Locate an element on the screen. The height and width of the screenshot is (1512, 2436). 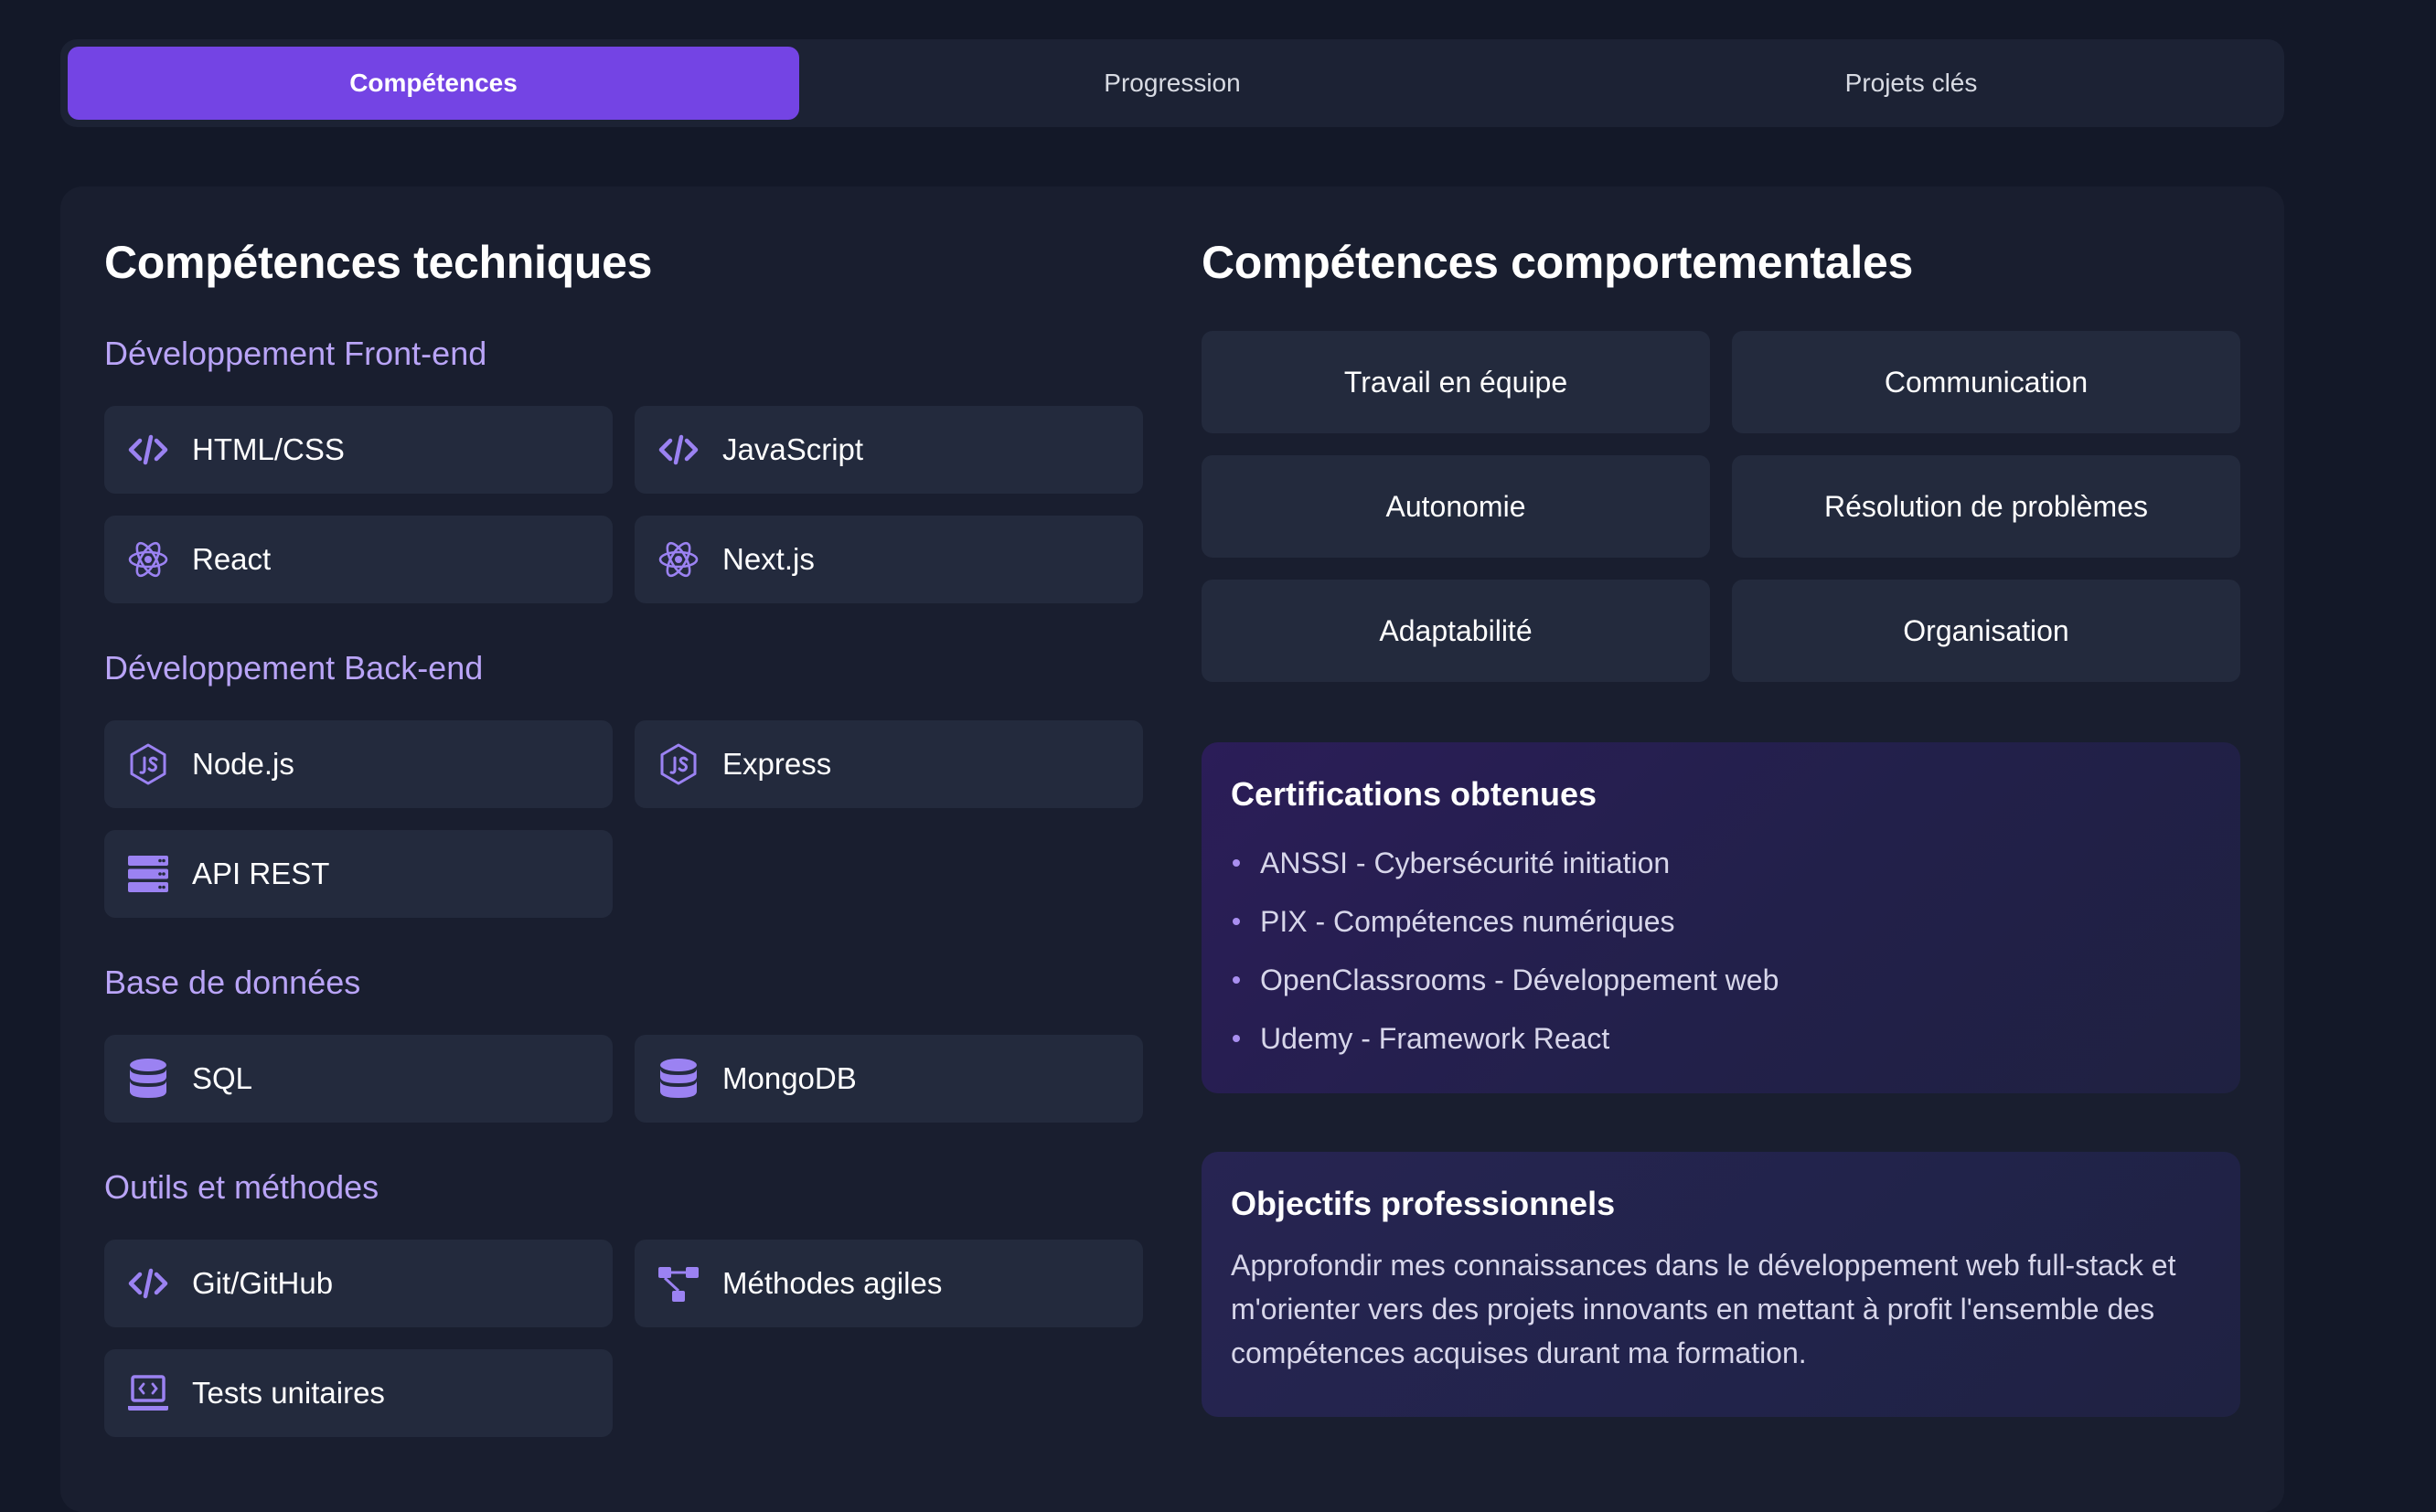
skill-label: Next.js is located at coordinates (768, 559).